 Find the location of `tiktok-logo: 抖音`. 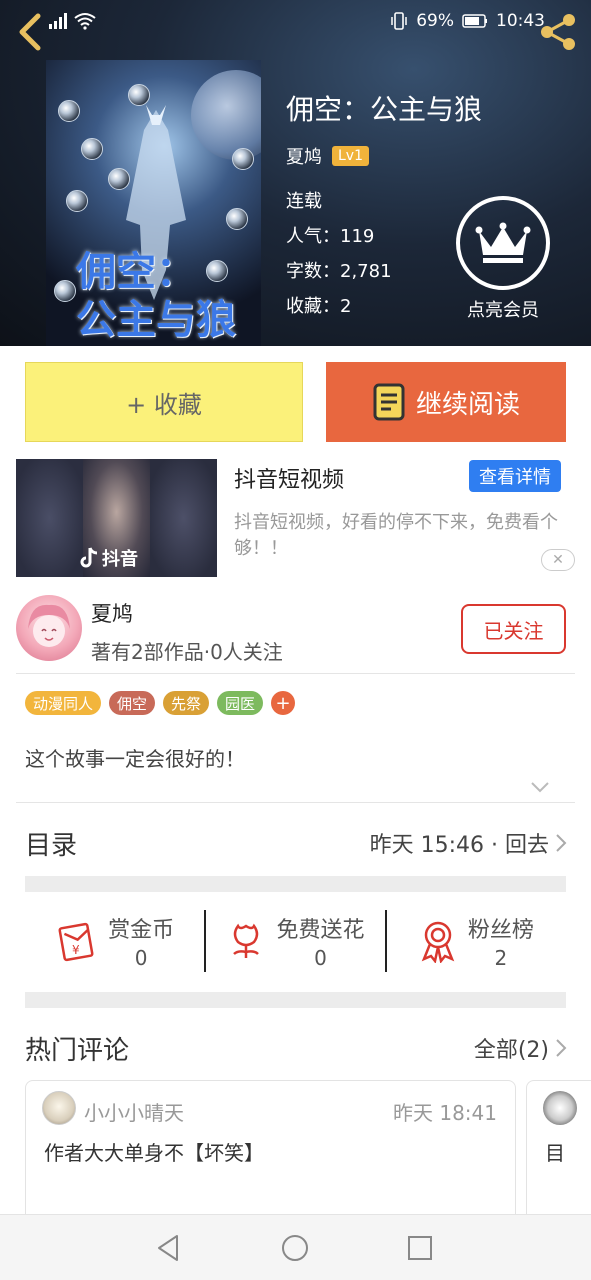

tiktok-logo: 抖音 is located at coordinates (109, 558).